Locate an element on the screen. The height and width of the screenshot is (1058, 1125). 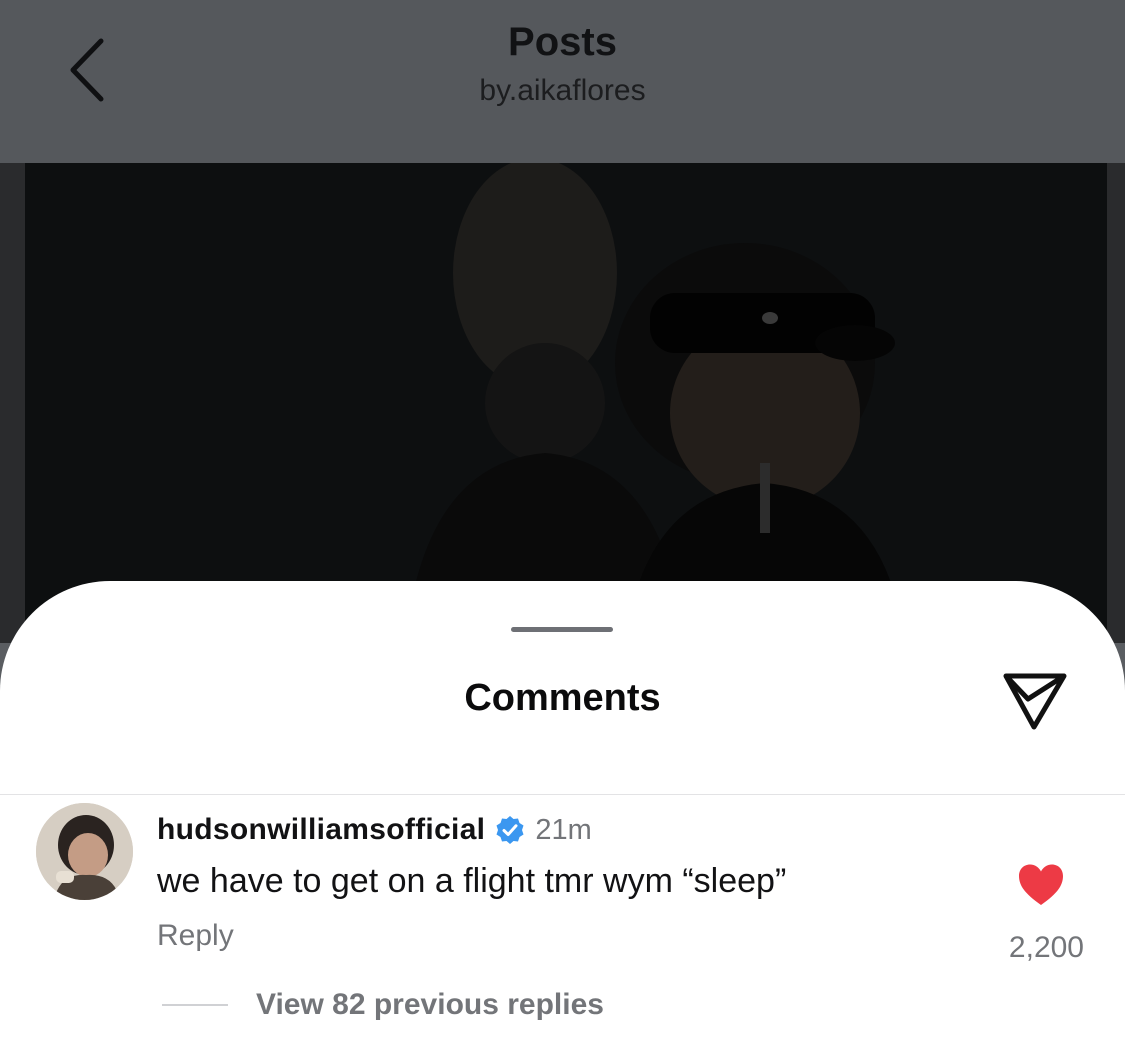
view-replies-button: View 82 previous replies is located at coordinates (383, 1005).